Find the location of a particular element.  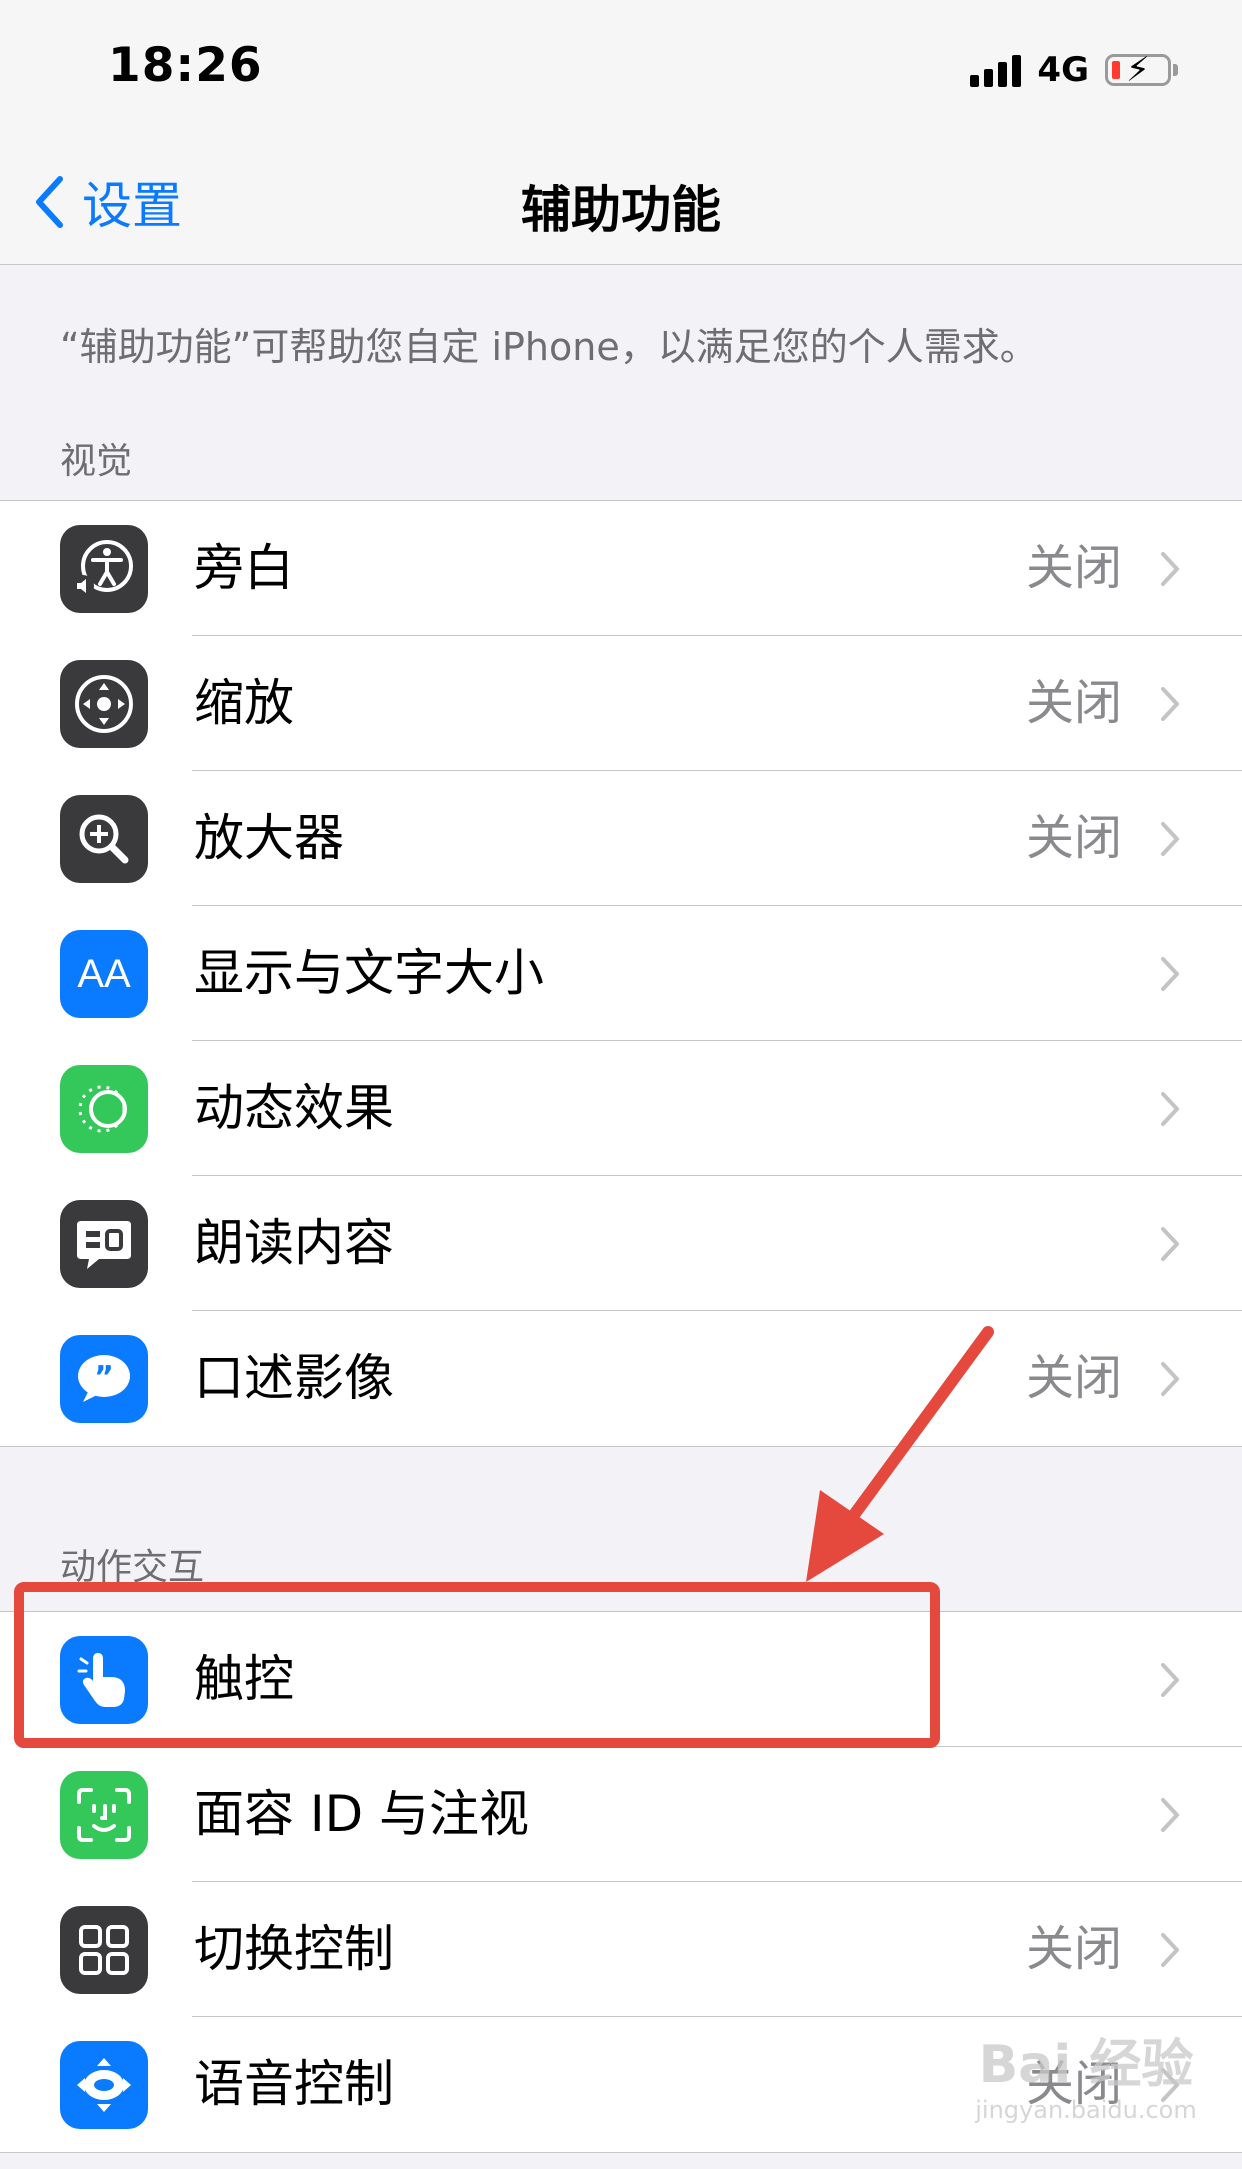

row-zoom: 缩放 关闭 is located at coordinates (621, 703).